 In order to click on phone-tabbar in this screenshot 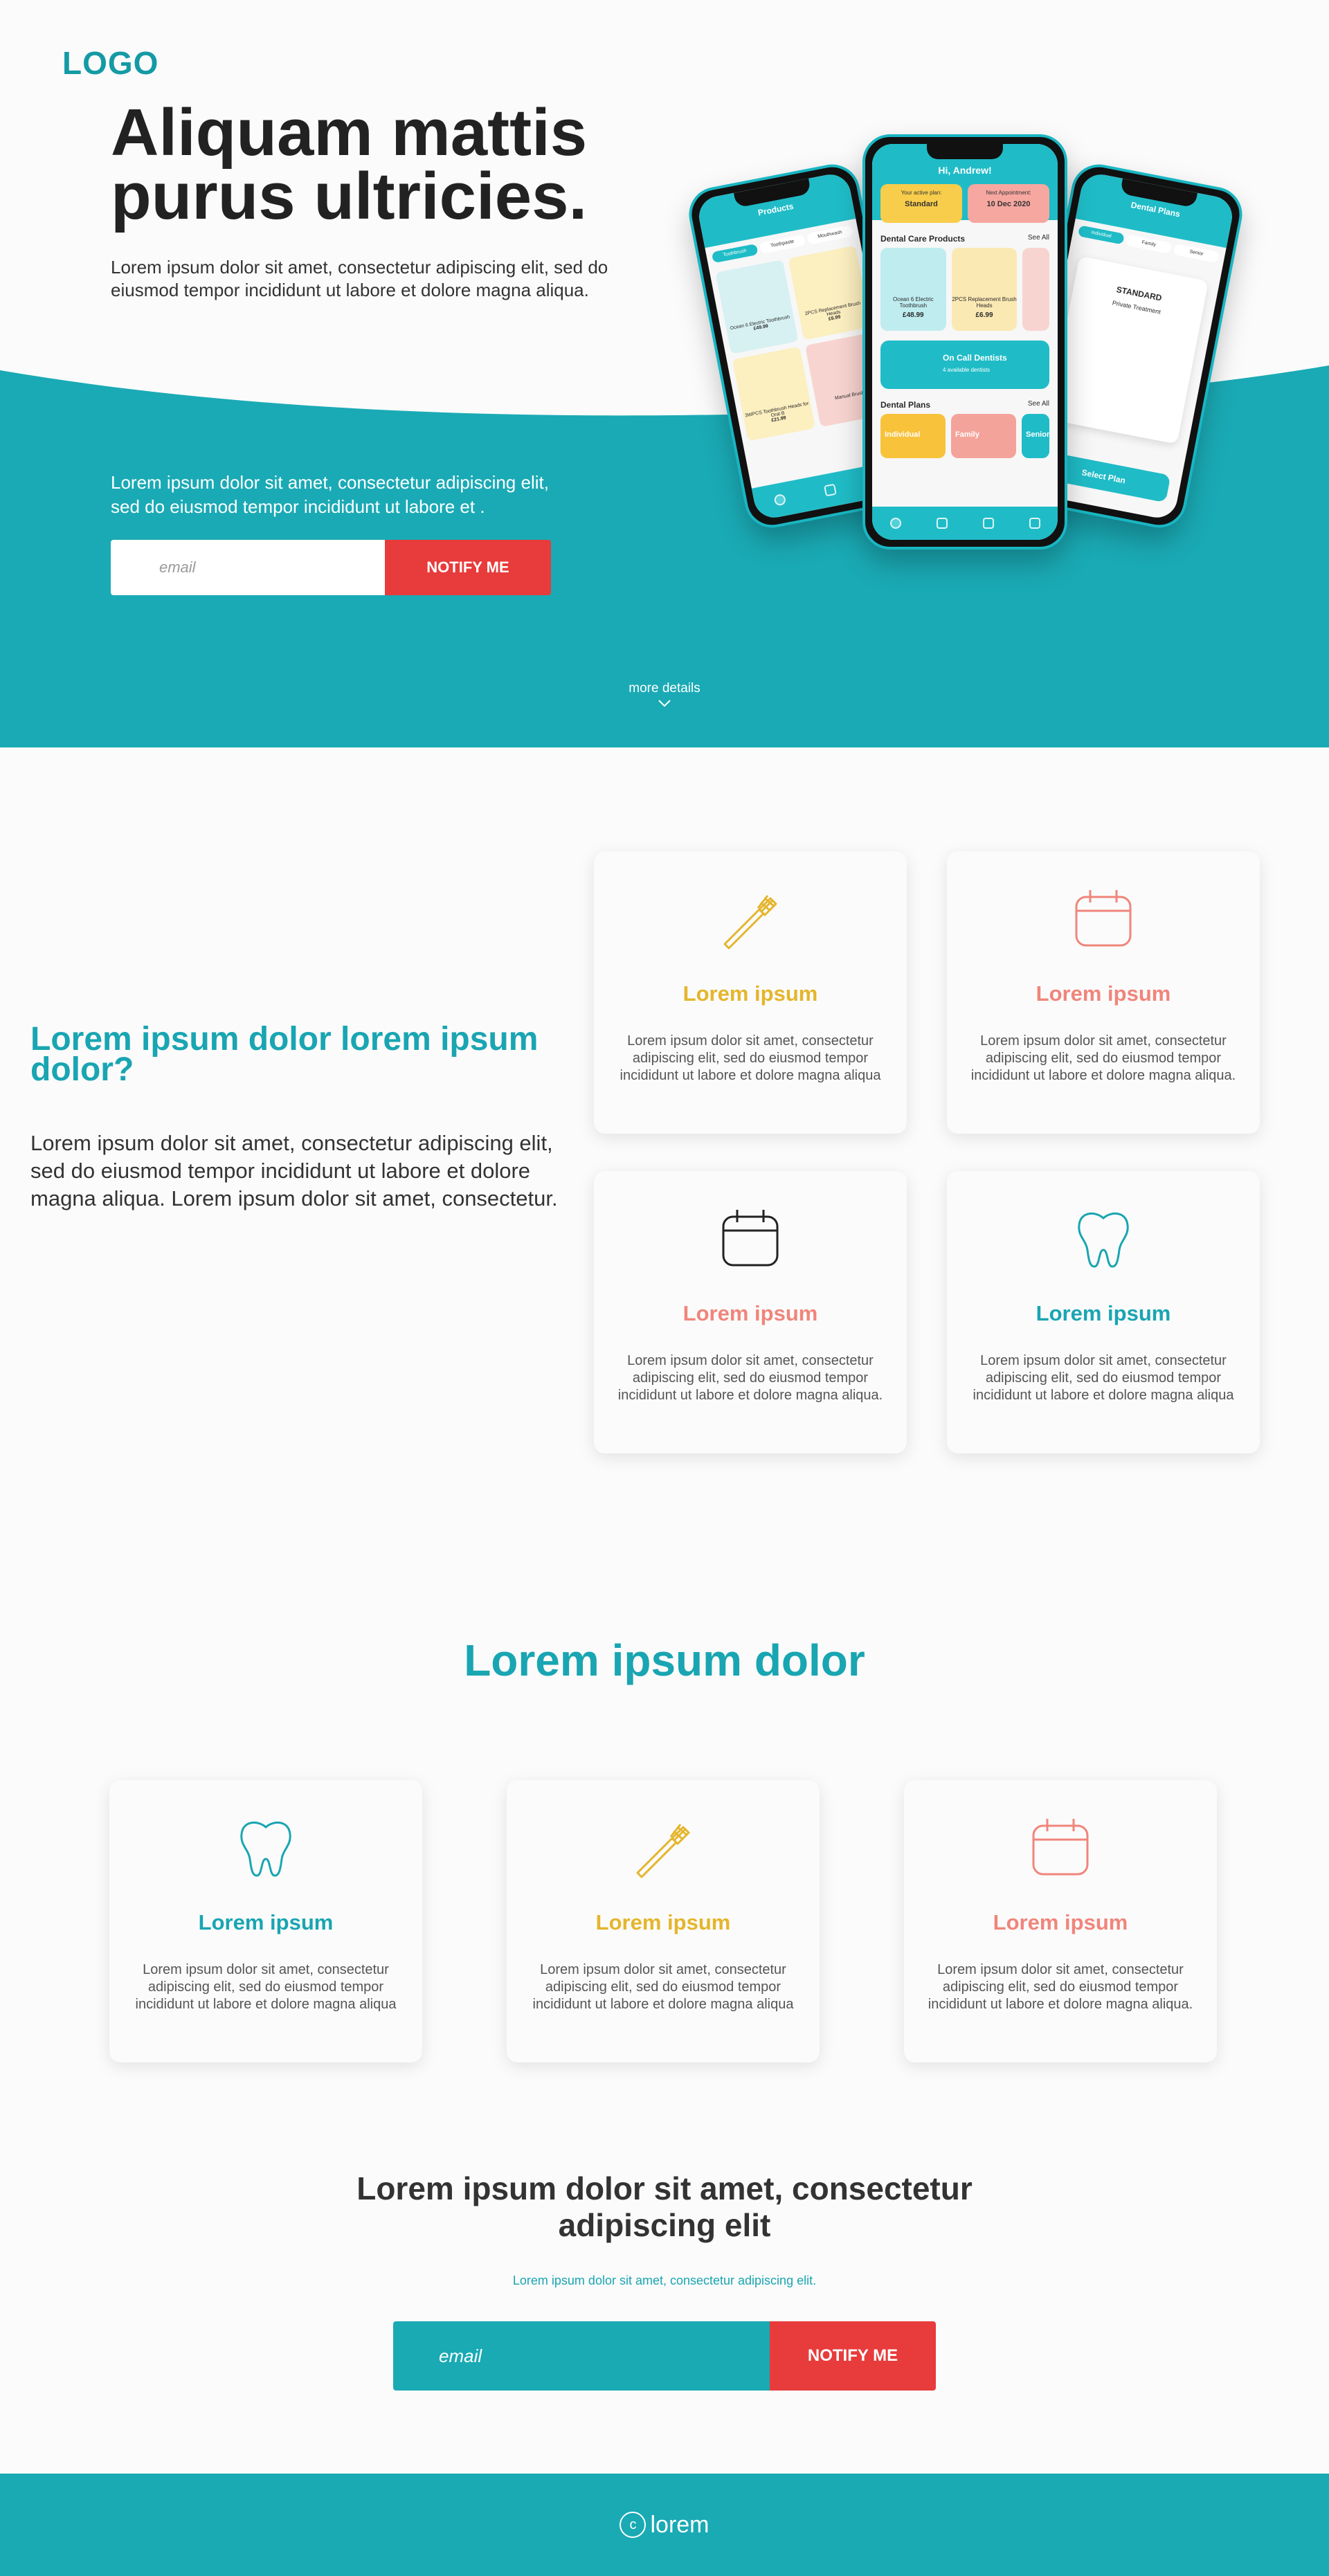, I will do `click(965, 523)`.